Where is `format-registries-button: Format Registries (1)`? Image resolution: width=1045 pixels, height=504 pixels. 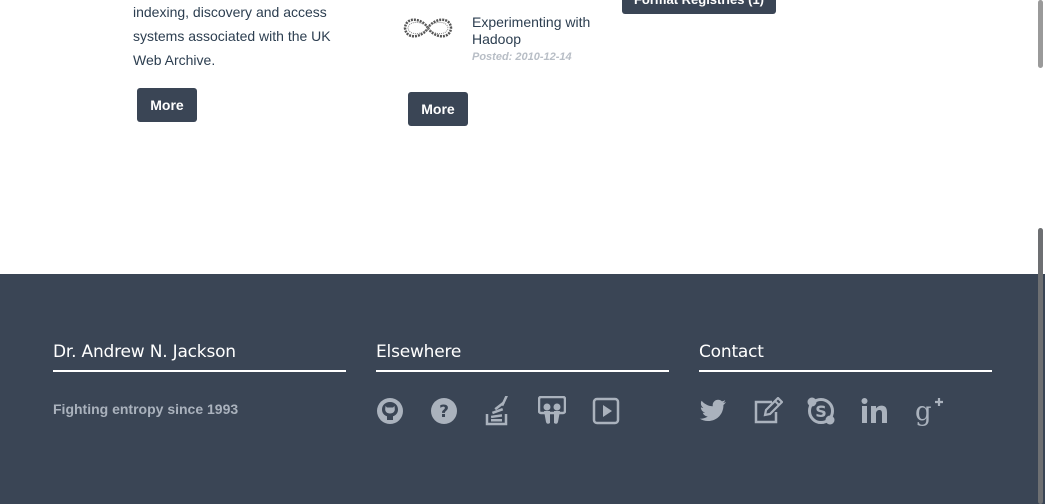
format-registries-button: Format Registries (1) is located at coordinates (699, 7).